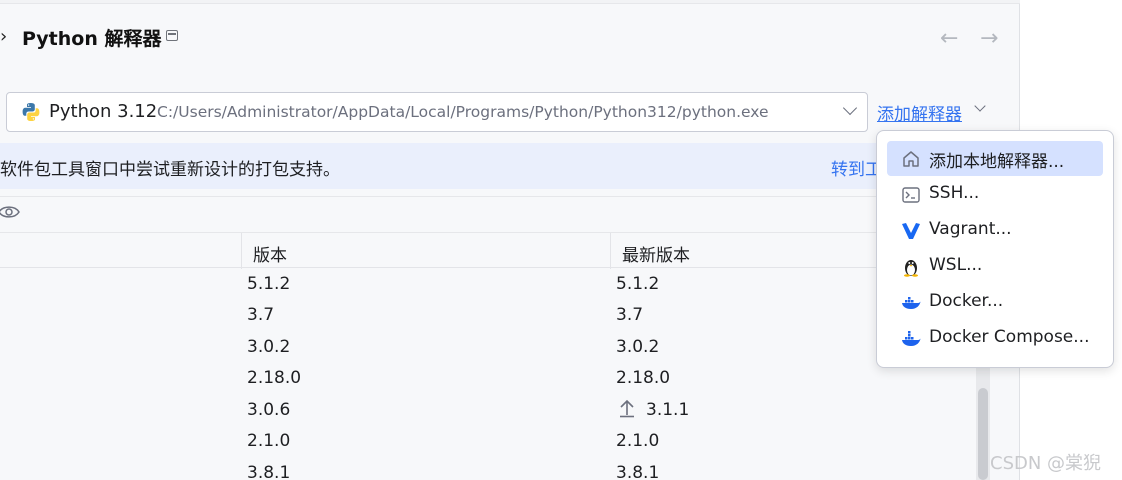  Describe the element at coordinates (643, 378) in the screenshot. I see `latest-version-cell: 2.18.0` at that location.